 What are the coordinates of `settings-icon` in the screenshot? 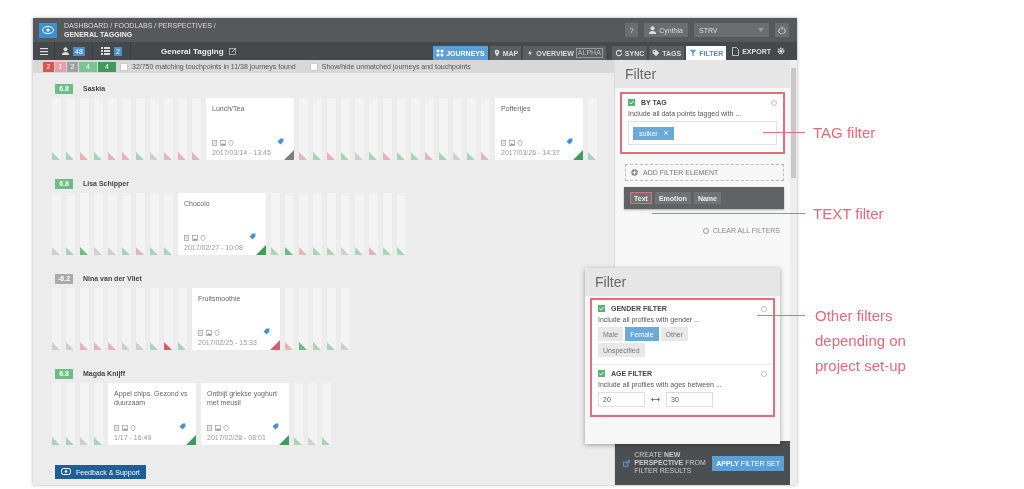 It's located at (781, 51).